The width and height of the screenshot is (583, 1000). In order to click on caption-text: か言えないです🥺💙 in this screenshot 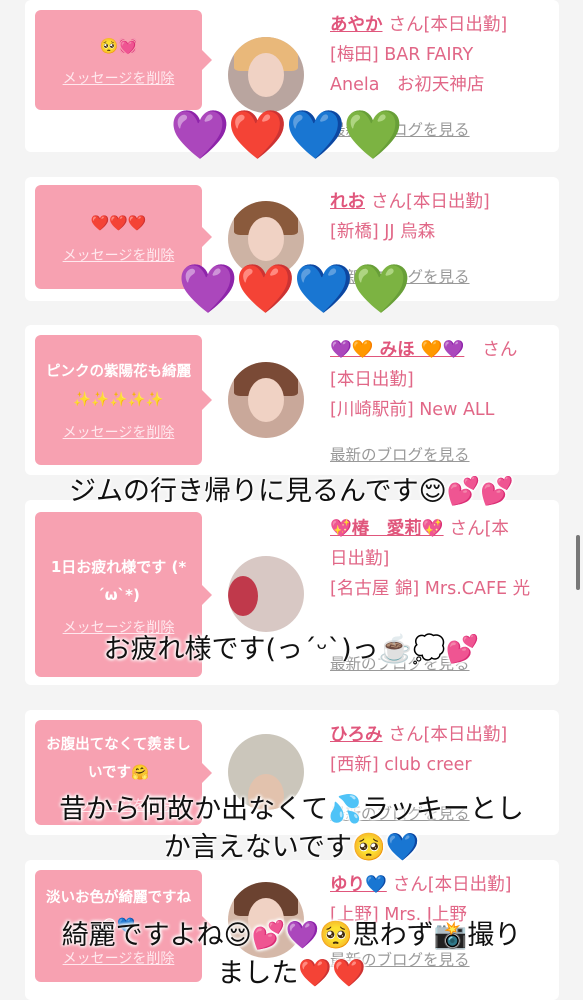, I will do `click(291, 847)`.